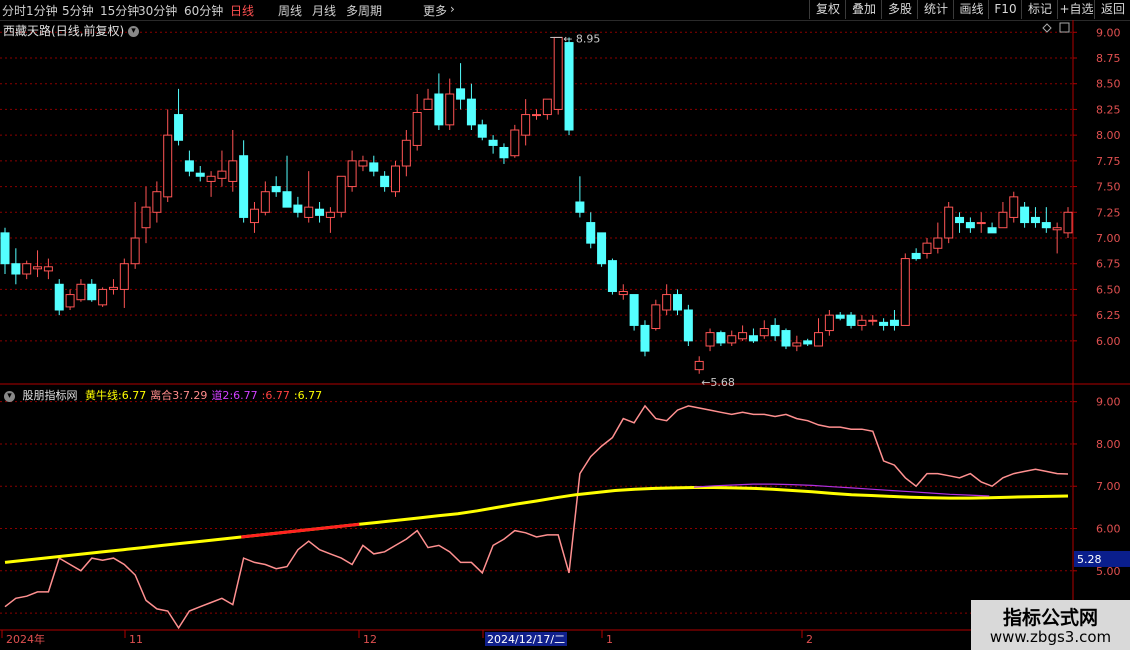 This screenshot has height=650, width=1130. What do you see at coordinates (1108, 58) in the screenshot?
I see `price-tick-label: 8.75` at bounding box center [1108, 58].